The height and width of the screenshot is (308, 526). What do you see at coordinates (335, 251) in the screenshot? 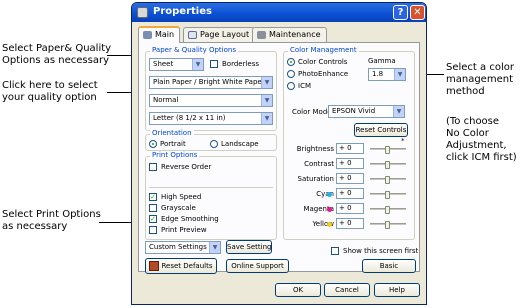
I see `show-screen-first-box` at bounding box center [335, 251].